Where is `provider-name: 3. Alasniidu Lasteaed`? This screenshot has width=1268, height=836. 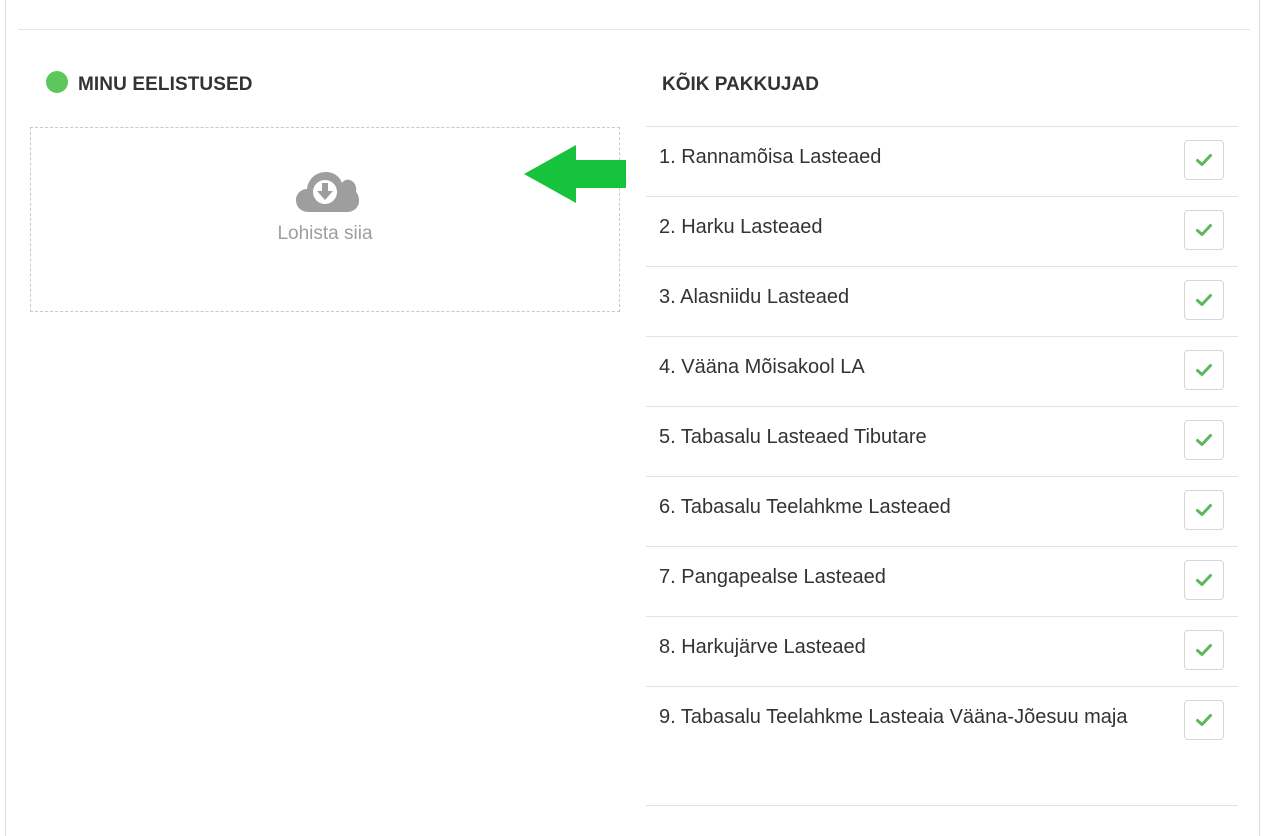 provider-name: 3. Alasniidu Lasteaed is located at coordinates (754, 297).